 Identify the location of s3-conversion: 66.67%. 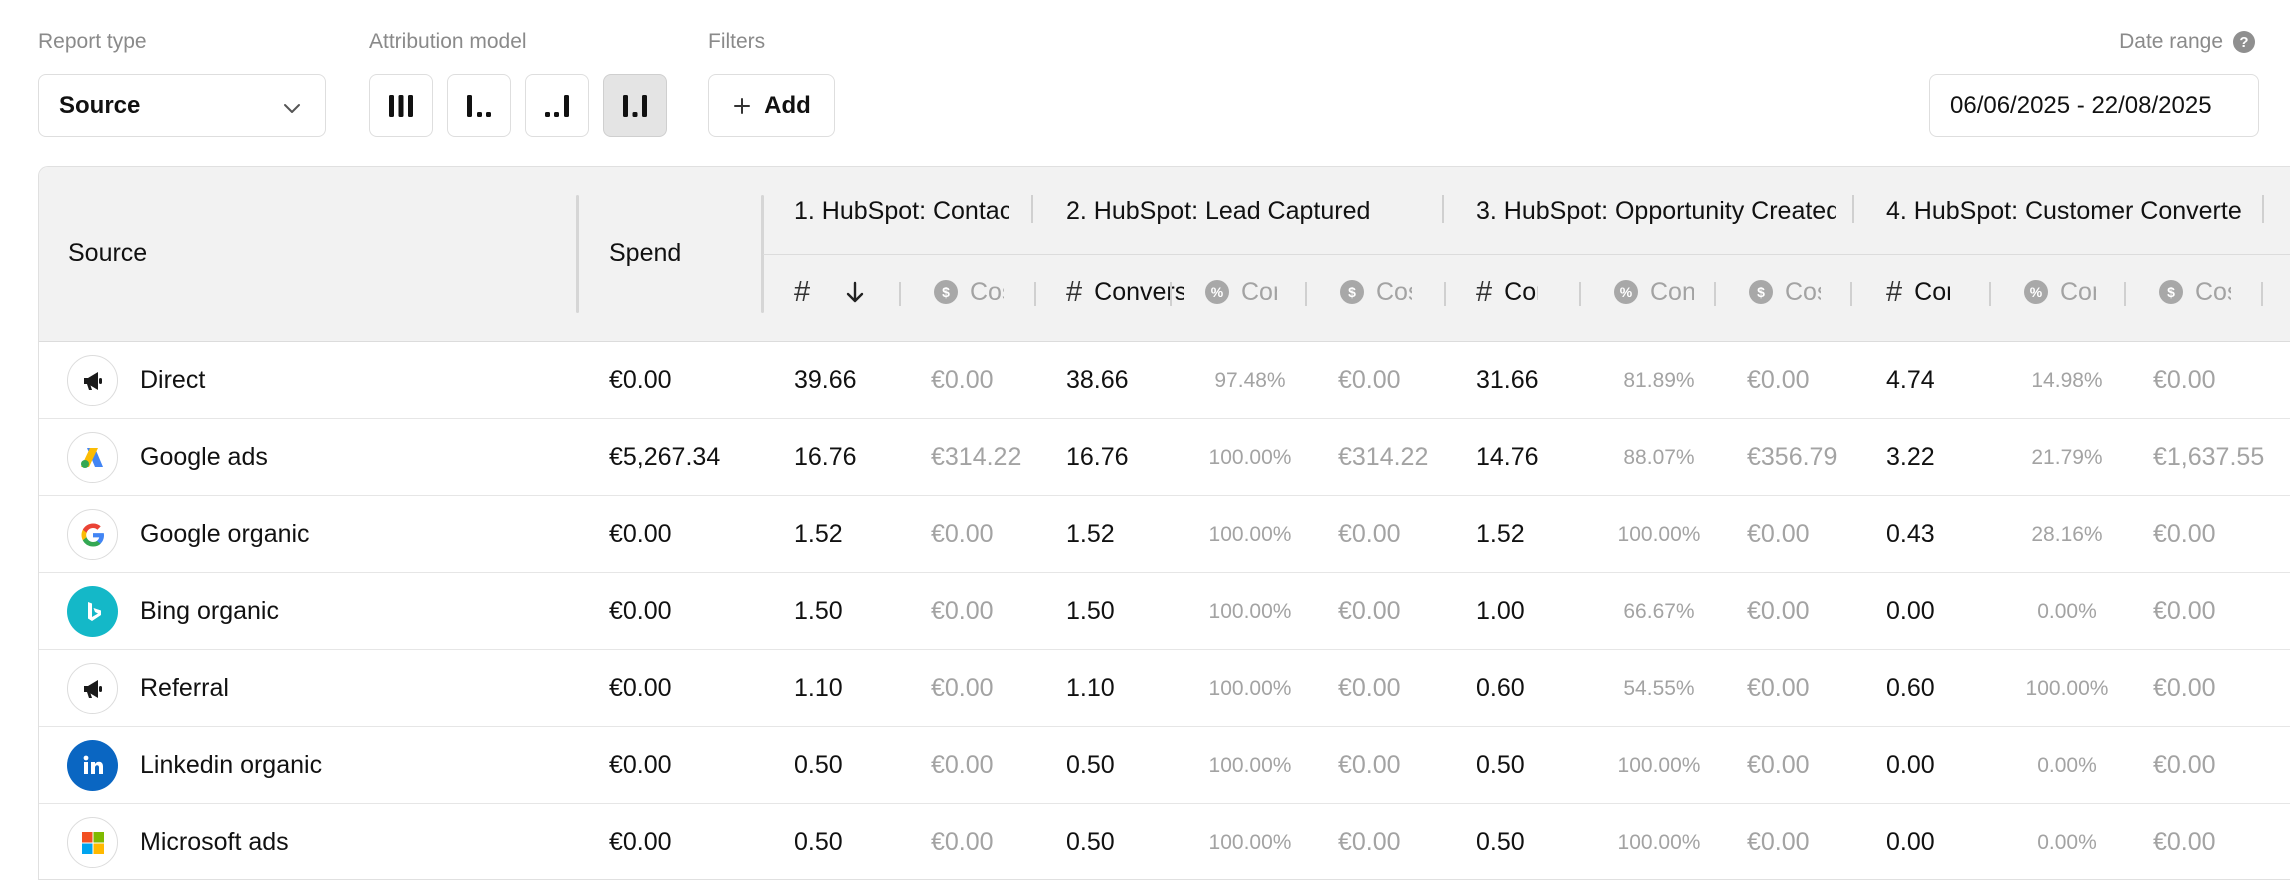
(1659, 611).